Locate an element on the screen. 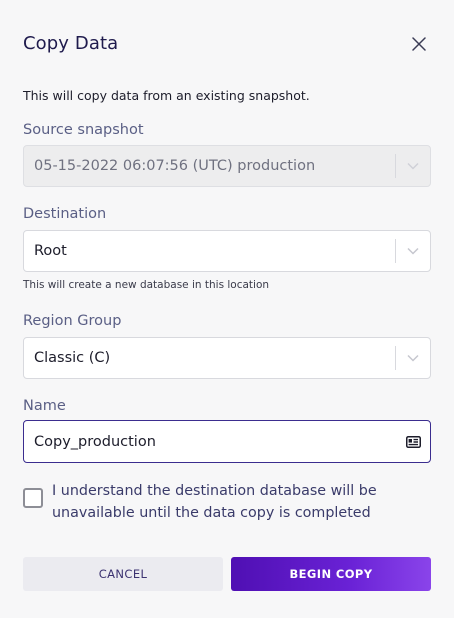 This screenshot has height=618, width=454. source-snapshot-select: 05-15-2022 06:07:56 (UTC) production is located at coordinates (227, 166).